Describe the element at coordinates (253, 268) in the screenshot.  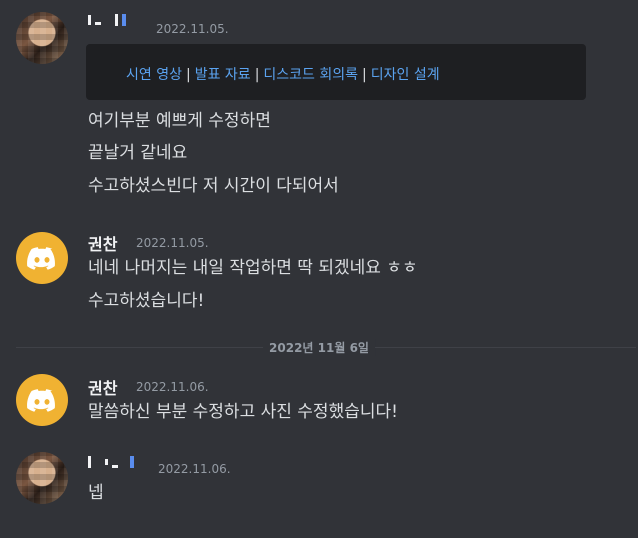
I see `message-line: 네네 나머지는 내일 작업하면 딱 되겠네요 ㅎㅎ` at that location.